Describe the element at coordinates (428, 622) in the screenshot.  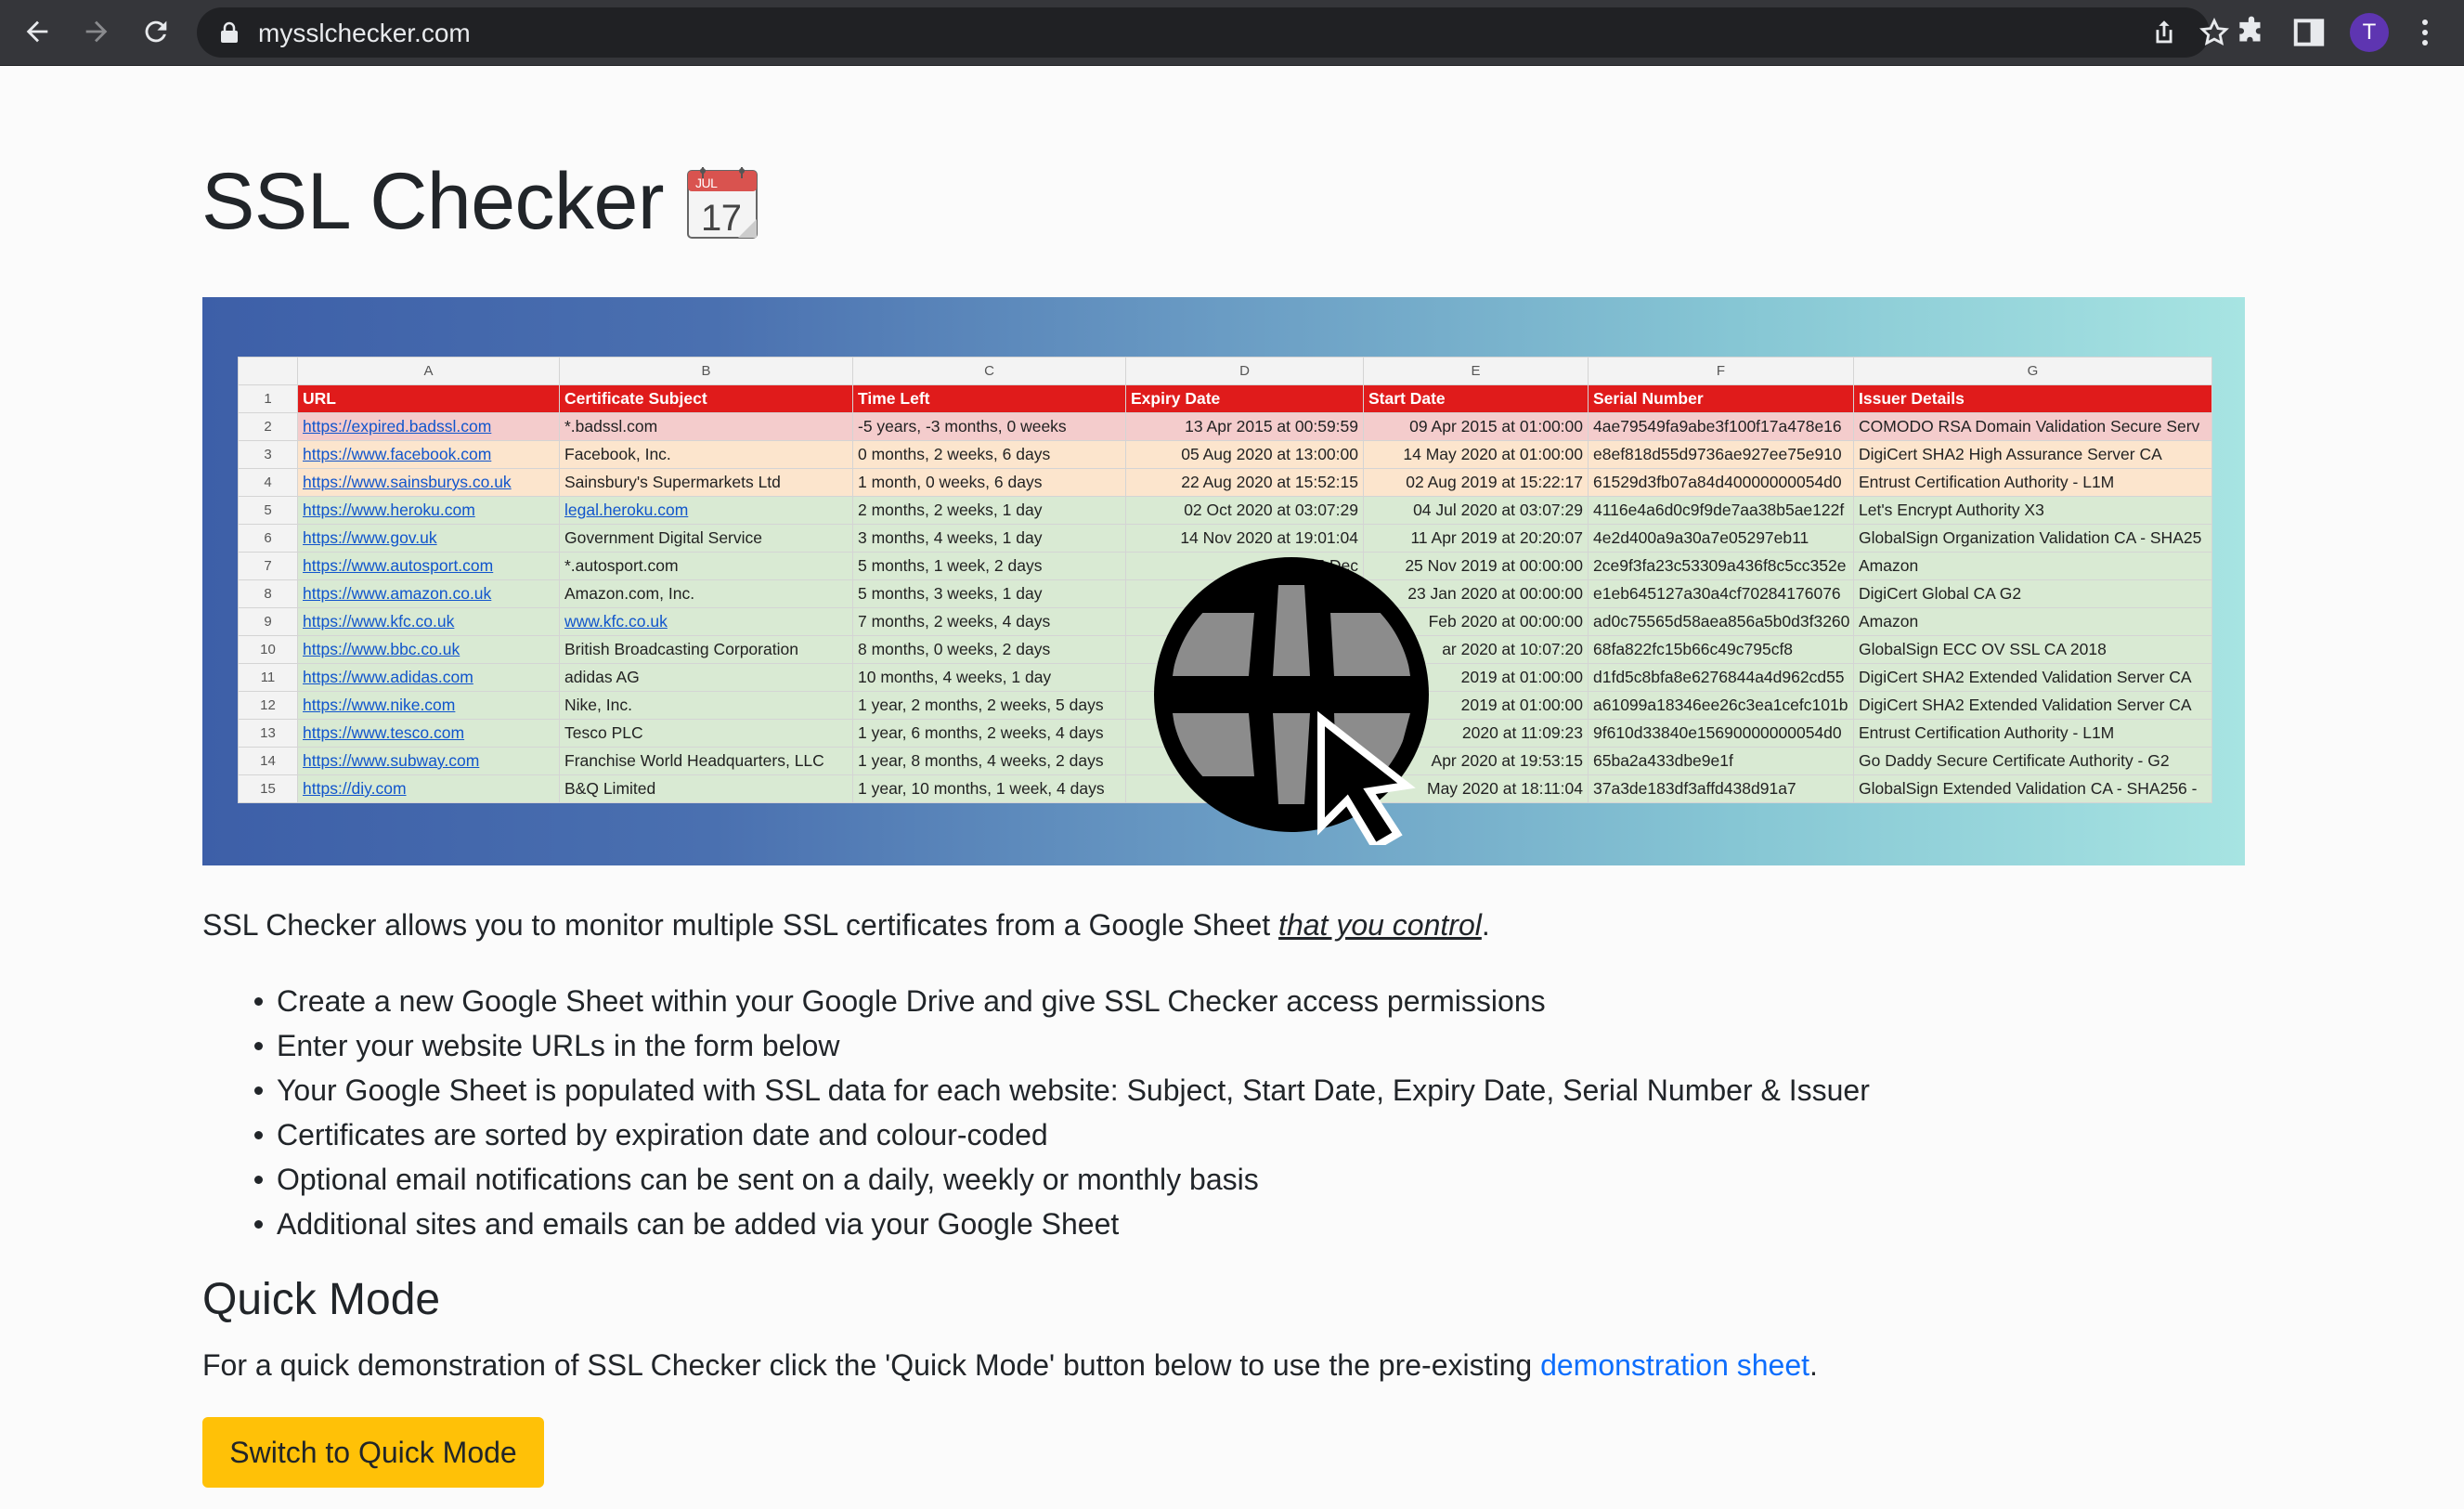
I see `cell-url: https://www.kfc.co.uk` at that location.